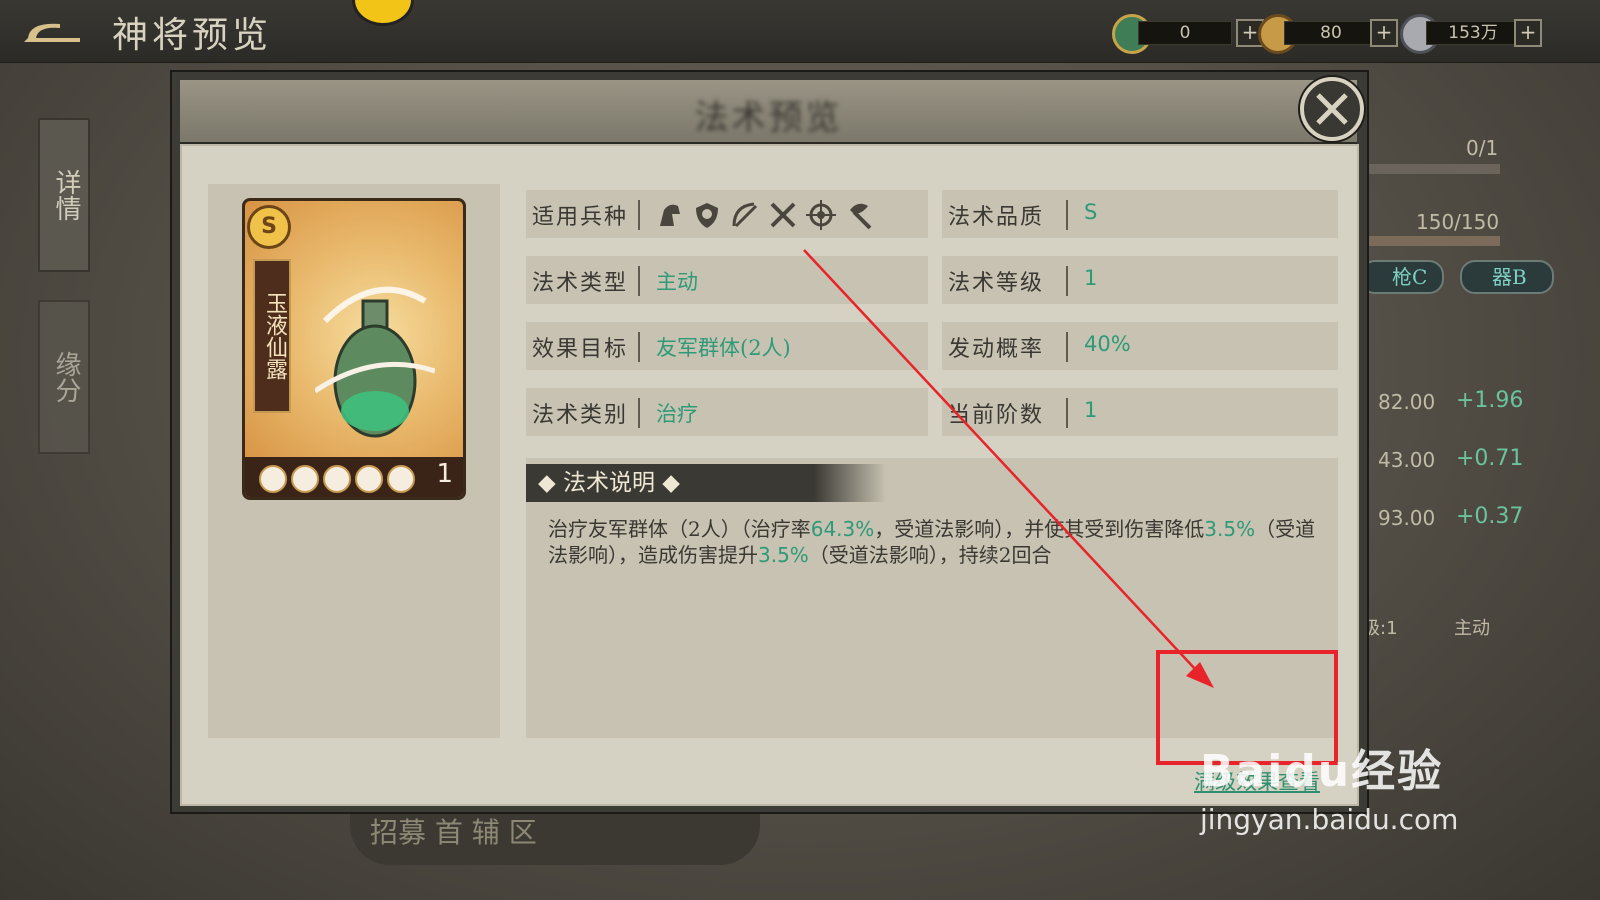 This screenshot has height=900, width=1600. What do you see at coordinates (1329, 819) in the screenshot?
I see `watermark-url: jingyan.baidu.com` at bounding box center [1329, 819].